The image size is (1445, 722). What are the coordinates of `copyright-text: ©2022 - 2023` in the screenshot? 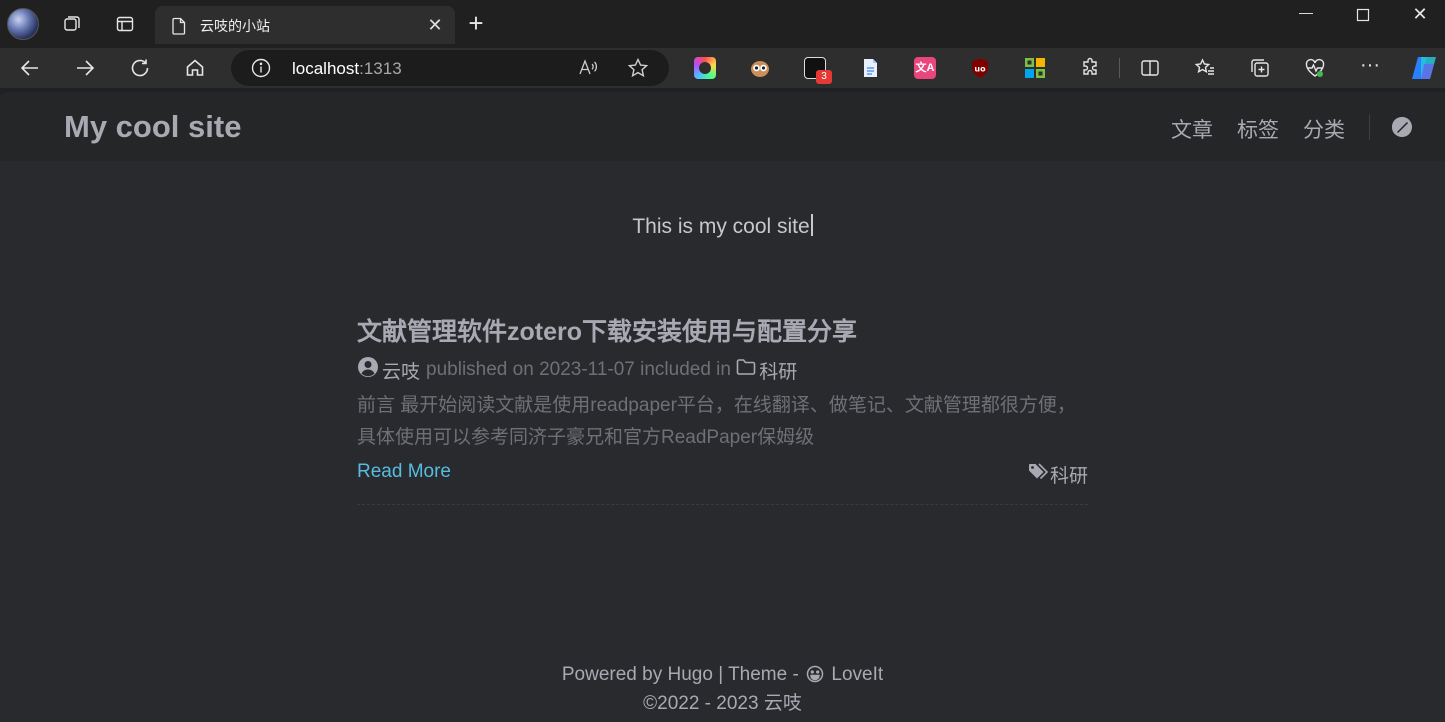 It's located at (701, 703).